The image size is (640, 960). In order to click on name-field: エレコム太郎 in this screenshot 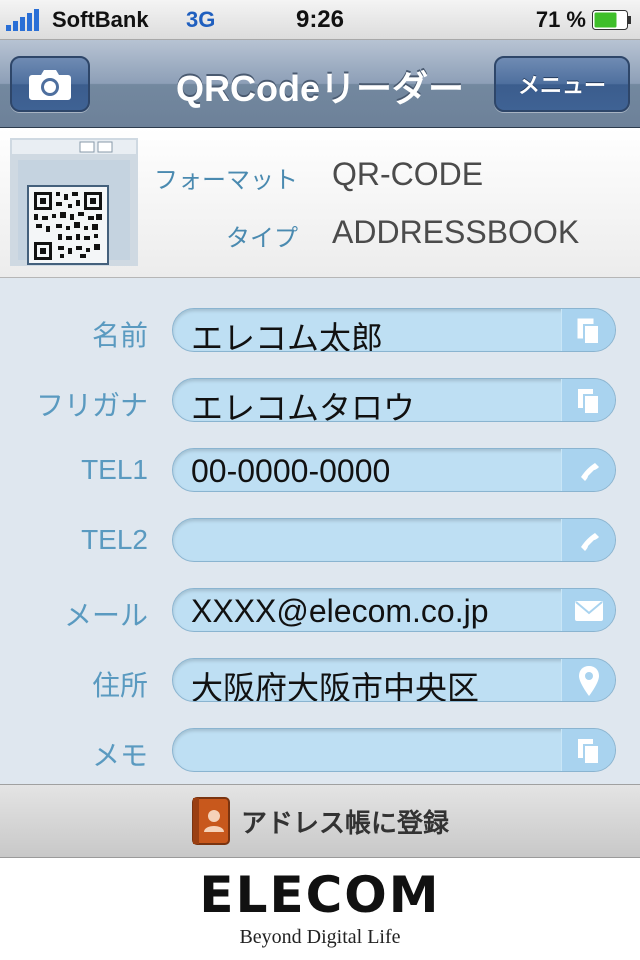, I will do `click(394, 330)`.